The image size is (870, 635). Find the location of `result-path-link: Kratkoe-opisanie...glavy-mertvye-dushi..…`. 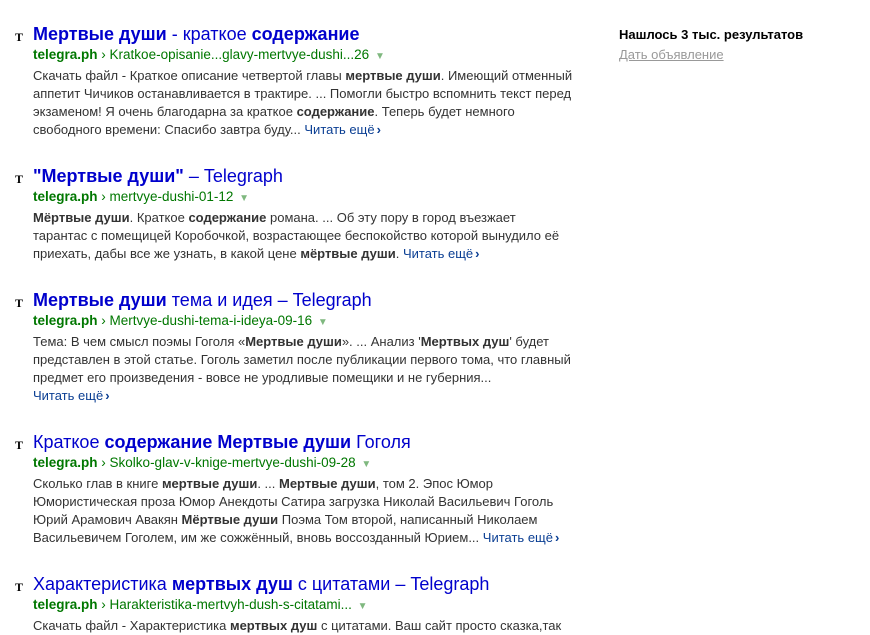

result-path-link: Kratkoe-opisanie...glavy-mertvye-dushi..… is located at coordinates (240, 54).